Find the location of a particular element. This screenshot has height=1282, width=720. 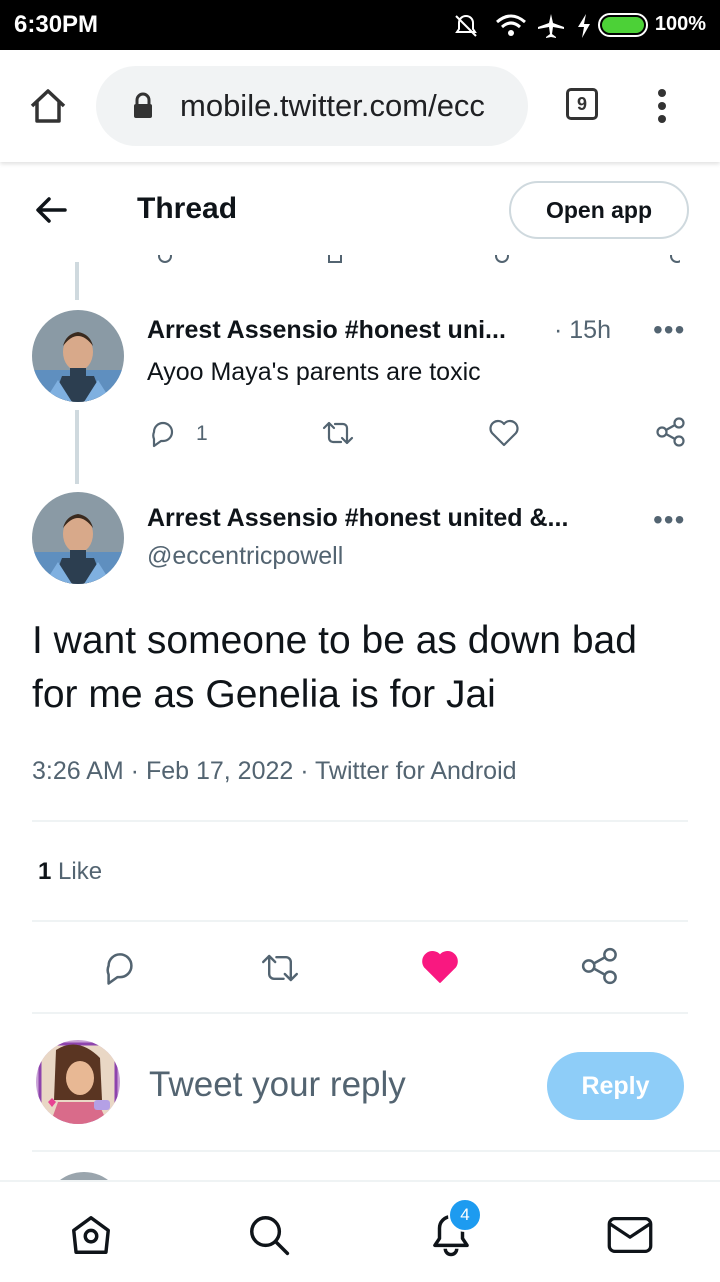

bottom-navigation: 4 is located at coordinates (360, 1231).